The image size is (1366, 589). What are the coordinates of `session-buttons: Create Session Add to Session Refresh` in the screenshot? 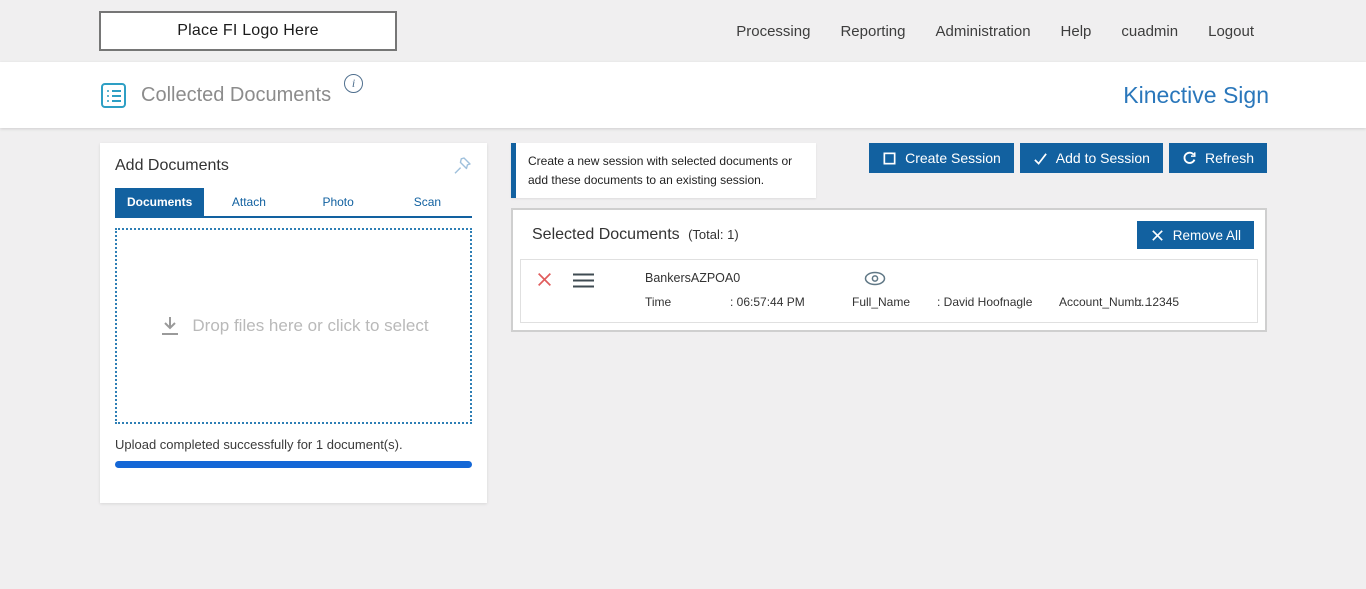 It's located at (1068, 158).